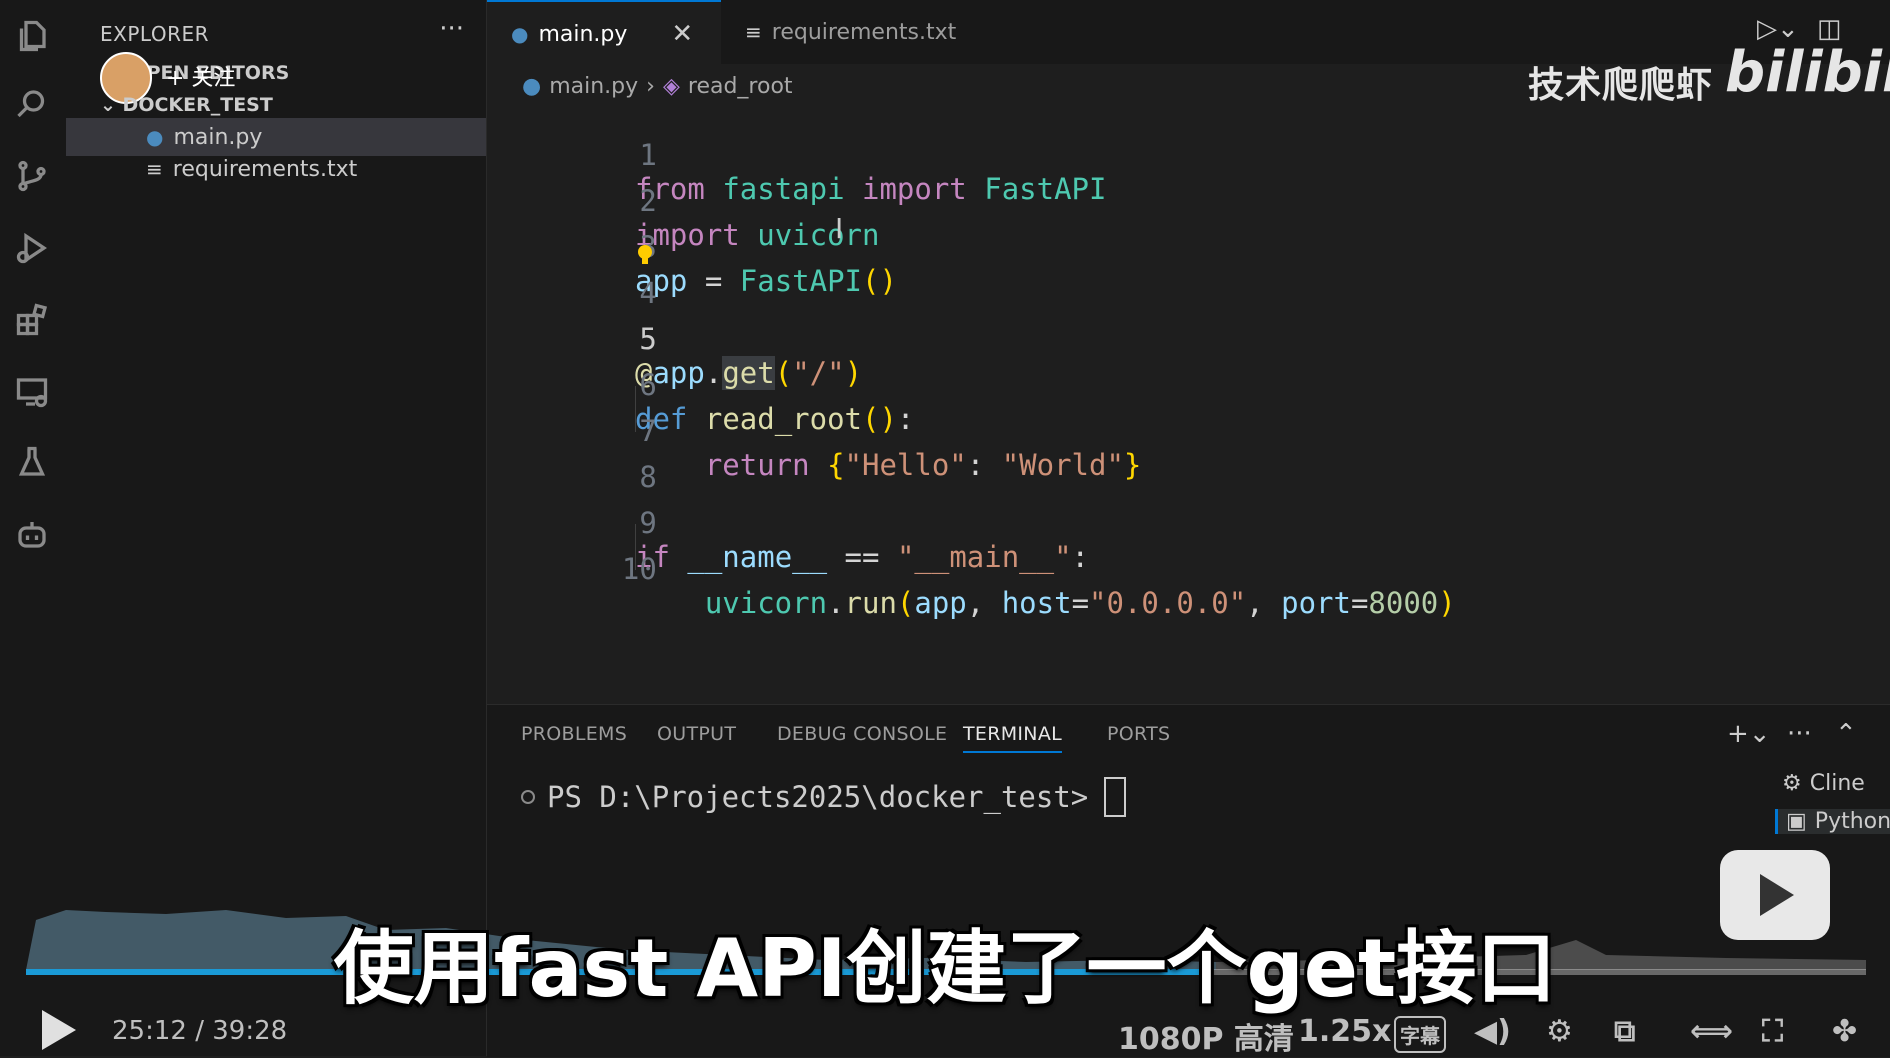 The image size is (1890, 1058). I want to click on source-control-icon, so click(32, 176).